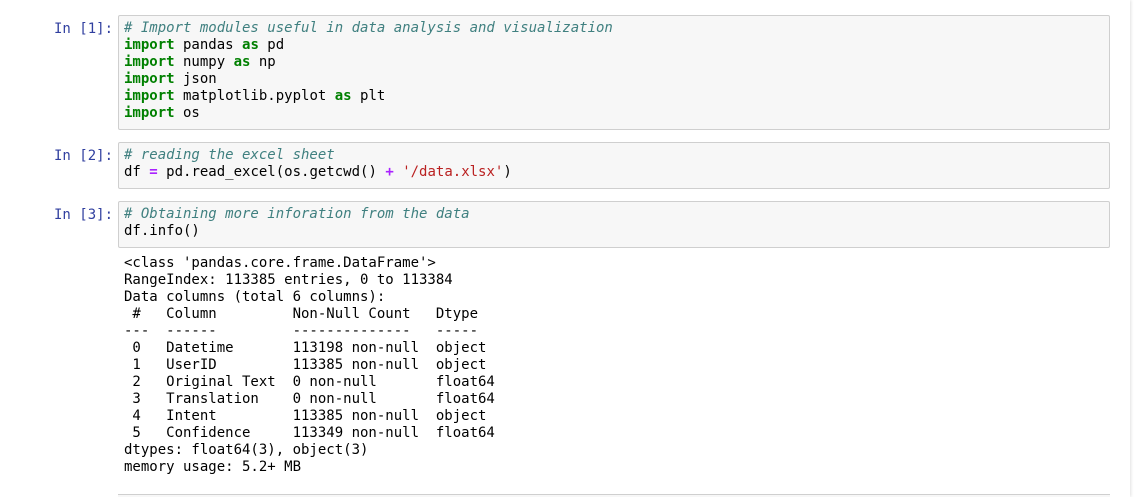 This screenshot has width=1135, height=497. What do you see at coordinates (309, 331) in the screenshot?
I see `output-line: --- ------ -------------- -----` at bounding box center [309, 331].